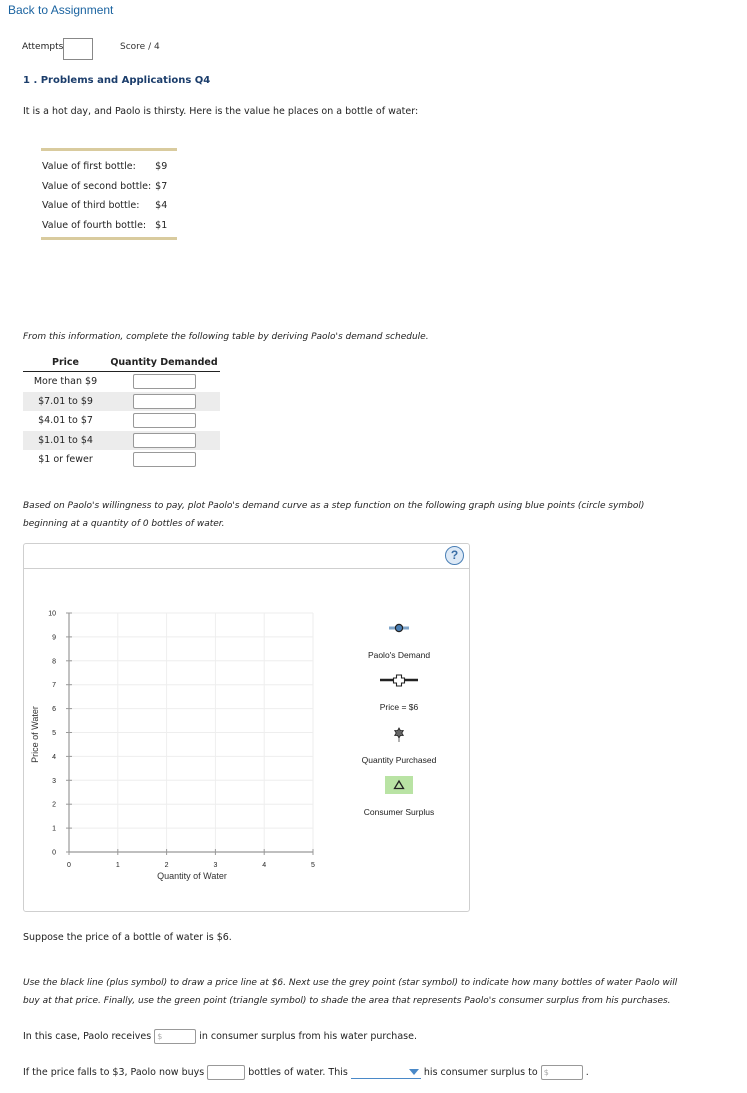 The image size is (747, 1093). What do you see at coordinates (399, 628) in the screenshot?
I see `circle-symbol-icon` at bounding box center [399, 628].